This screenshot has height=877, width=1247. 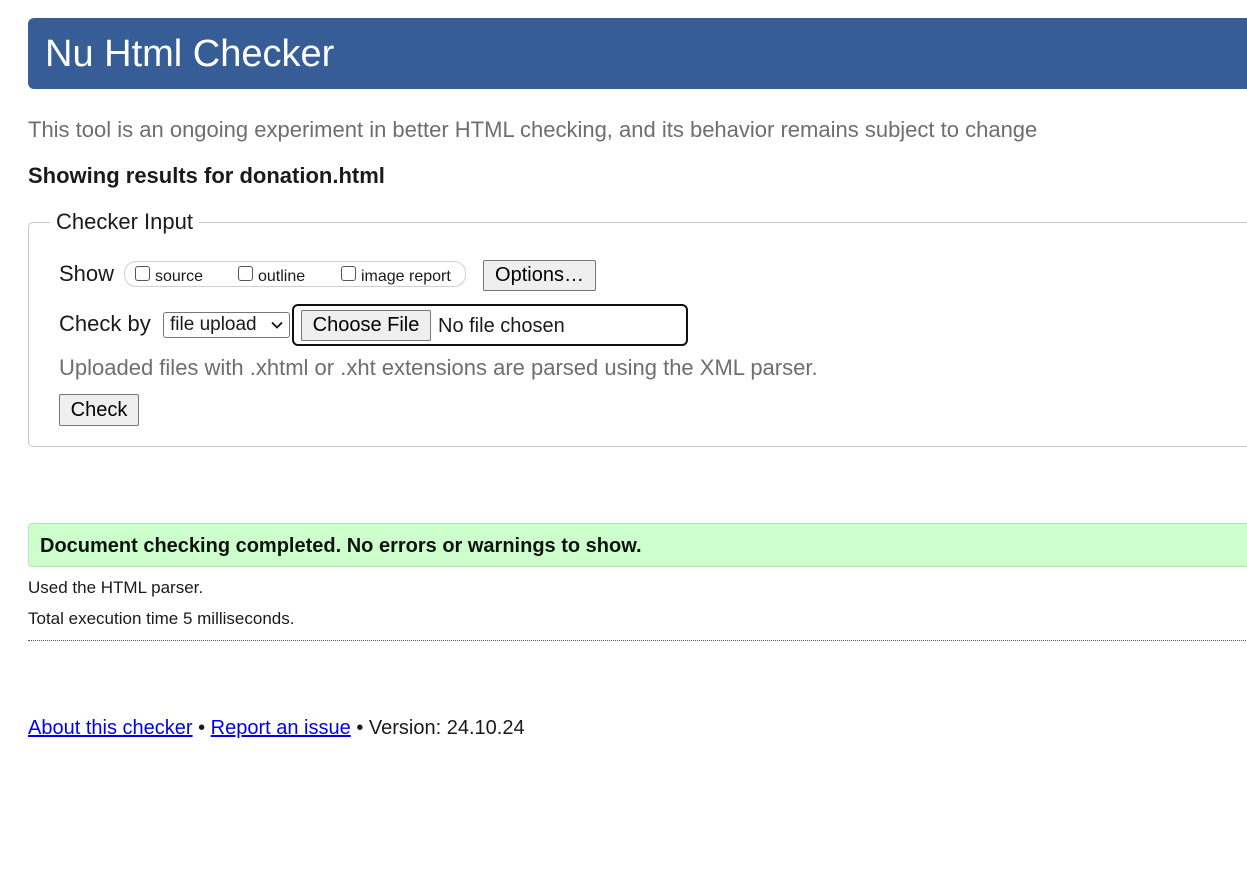 I want to click on check-by-select: file upload, so click(x=226, y=325).